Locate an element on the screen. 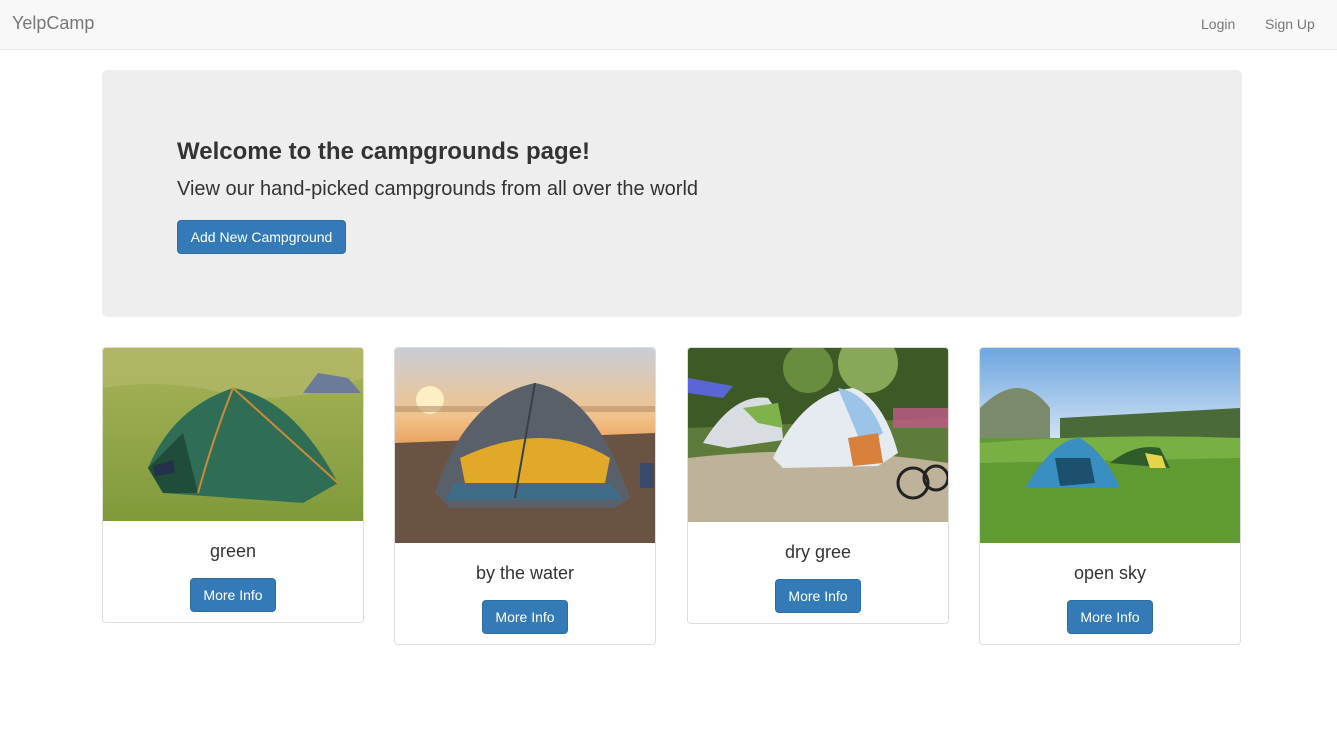  brand-link: YelpCamp is located at coordinates (53, 23).